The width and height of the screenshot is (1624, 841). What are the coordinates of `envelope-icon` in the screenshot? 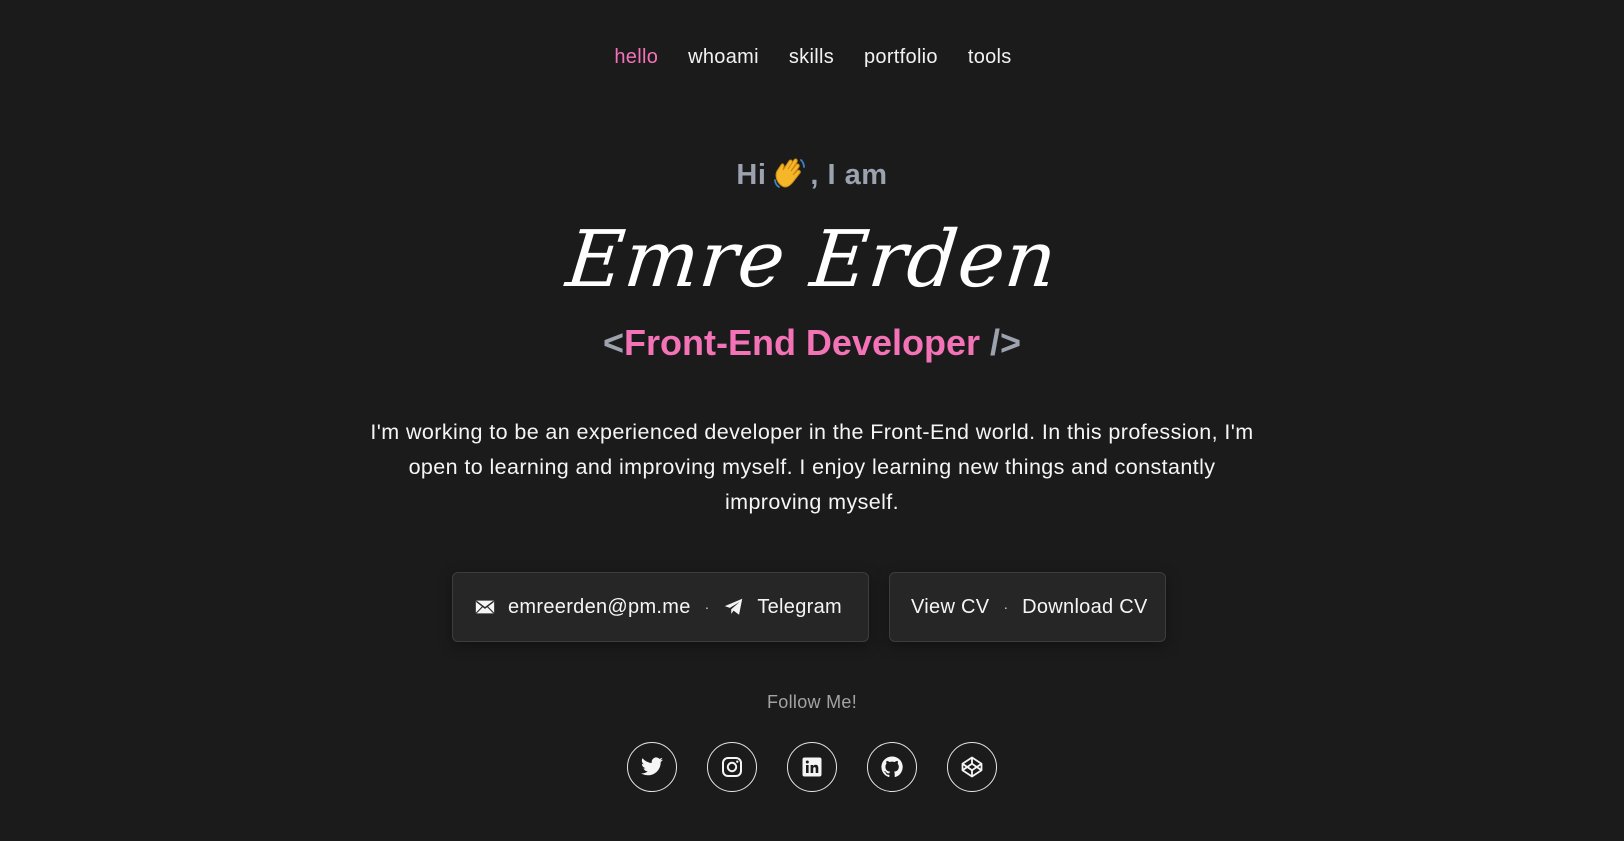 It's located at (485, 607).